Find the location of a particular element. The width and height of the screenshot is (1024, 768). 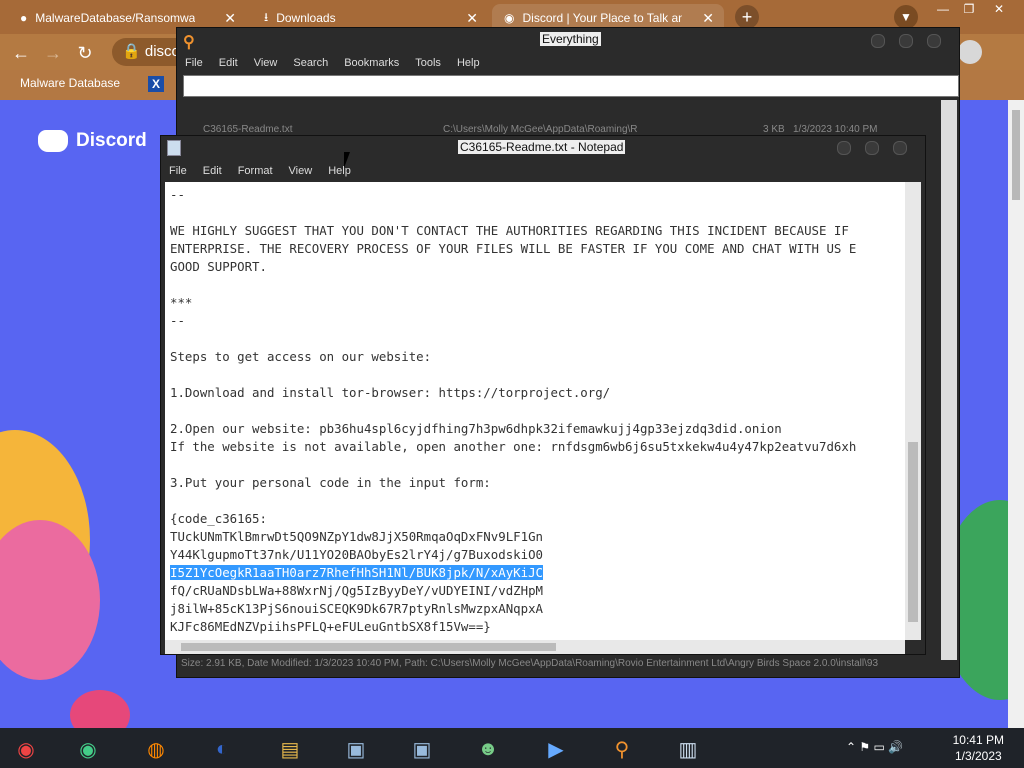

magnifier-icon: ⚲ is located at coordinates (189, 42).